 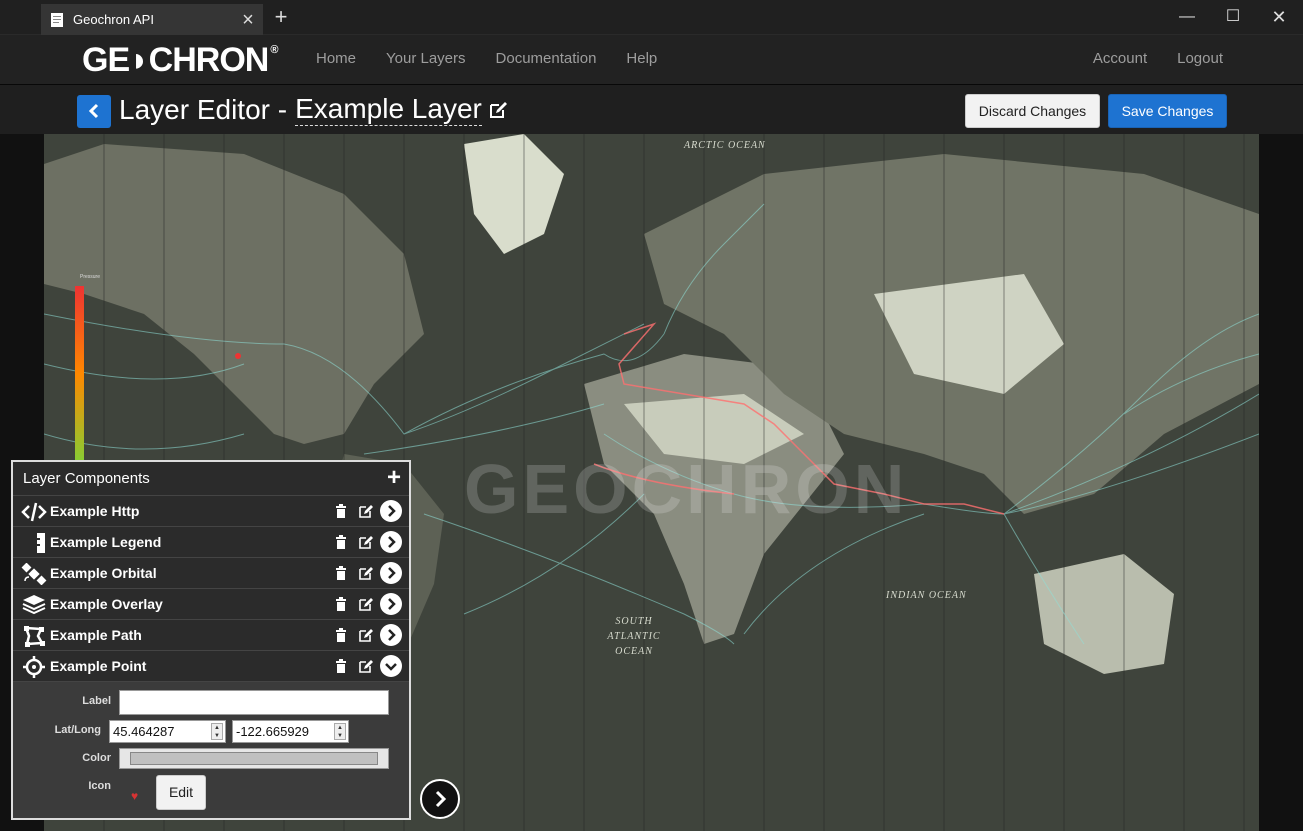 I want to click on component-row-orbital: Example Orbital, so click(x=211, y=573).